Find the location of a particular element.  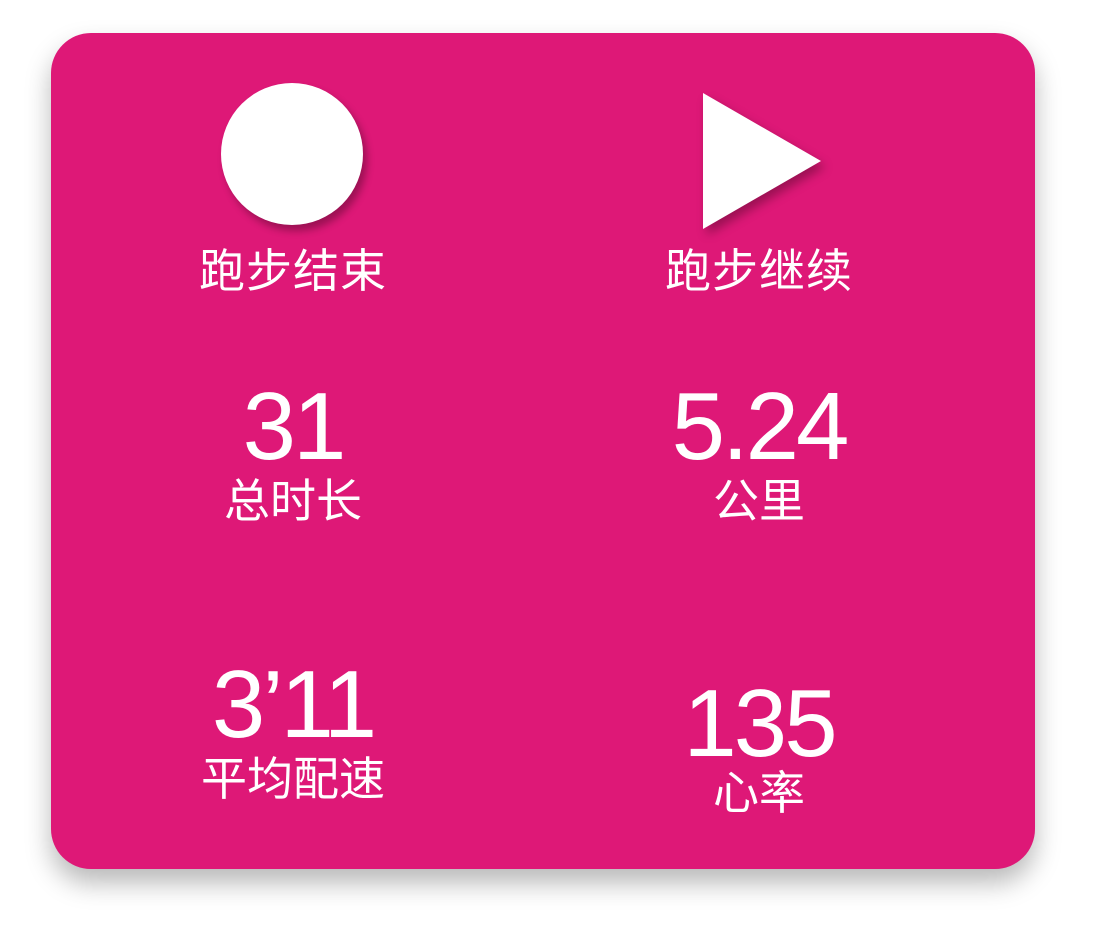

stat-heart-rate: 135 心率 is located at coordinates (759, 745).